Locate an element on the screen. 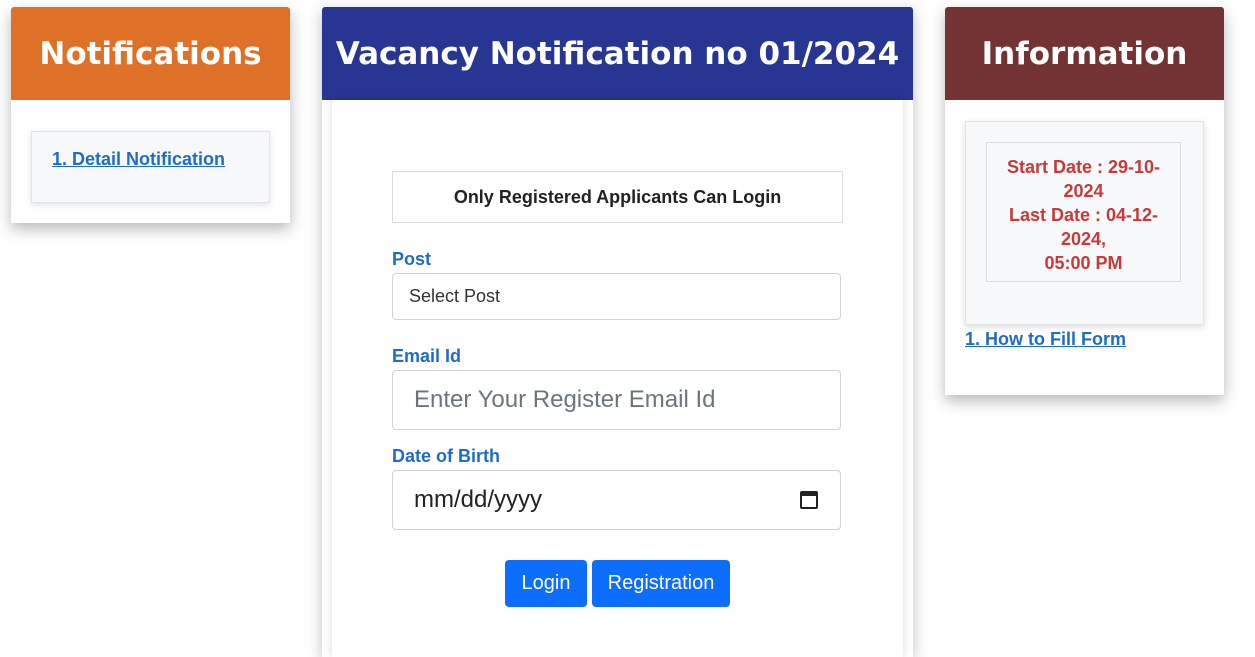  information-title: Information is located at coordinates (1084, 53).